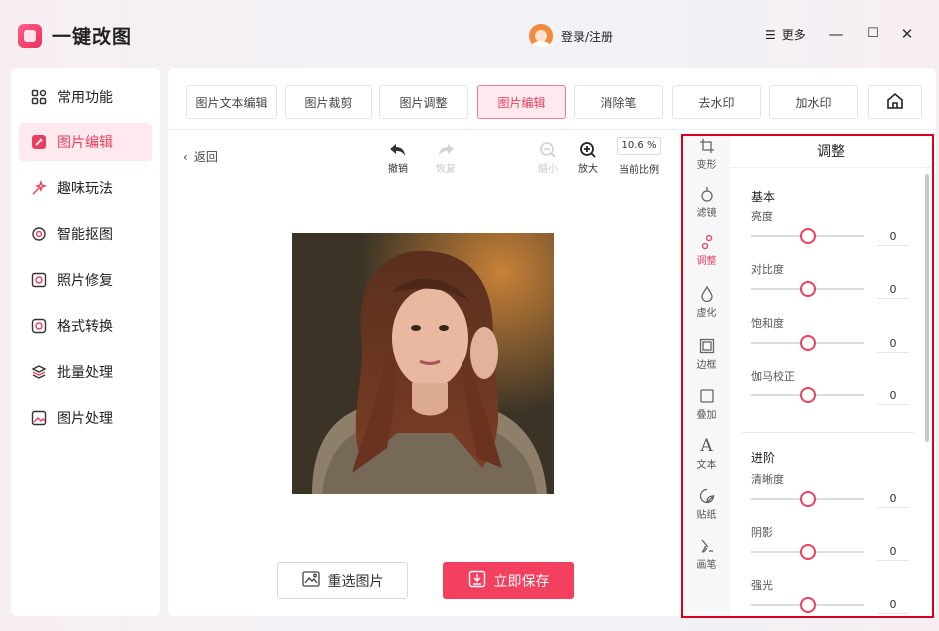 This screenshot has height=631, width=939. Describe the element at coordinates (469, 34) in the screenshot. I see `title-bar: 一键改图 登录/注册 ☰ 更多 — ☐ ✕` at that location.